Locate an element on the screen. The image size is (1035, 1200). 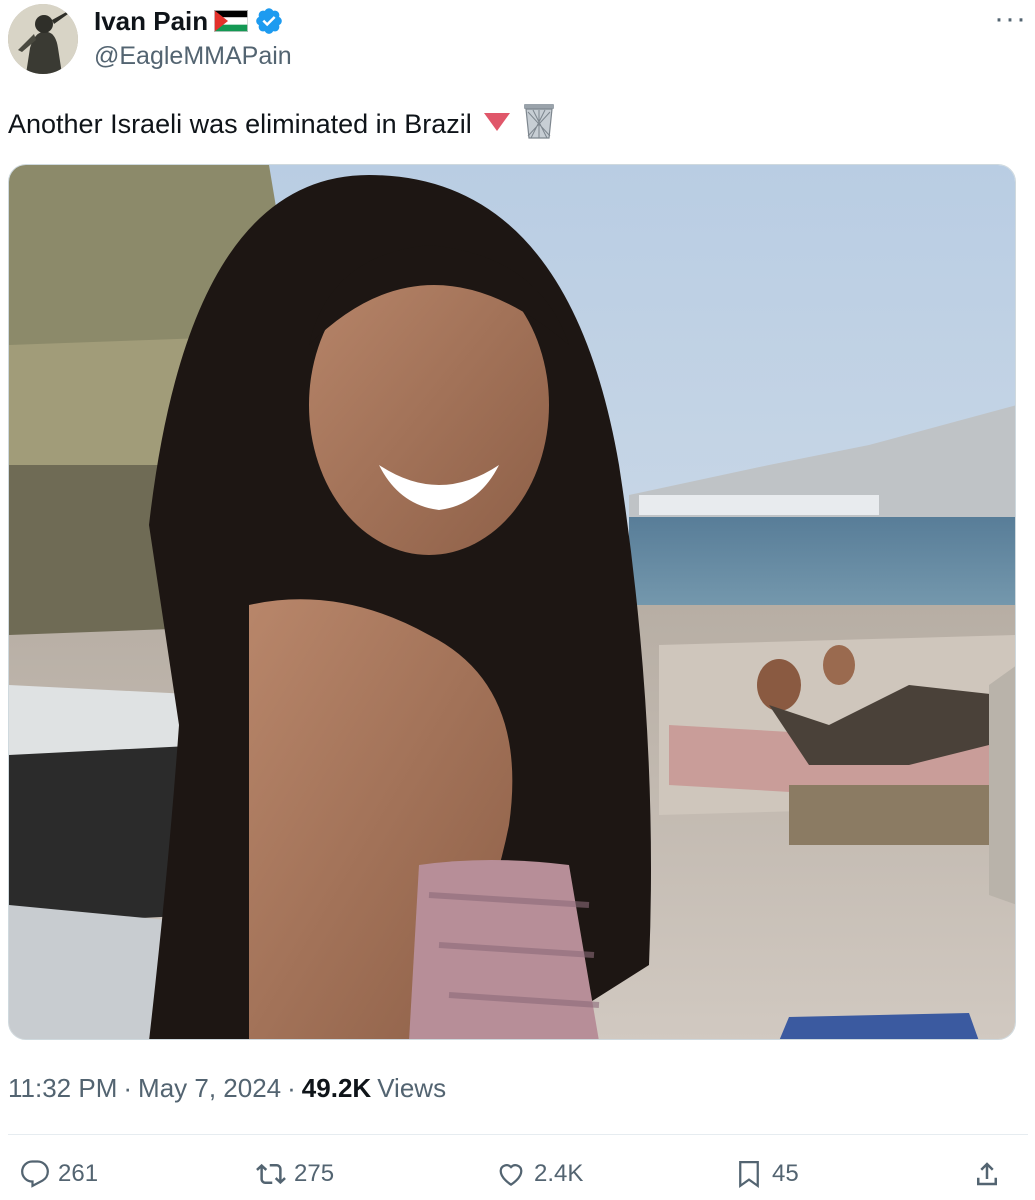
bookmark-icon is located at coordinates (749, 1175).